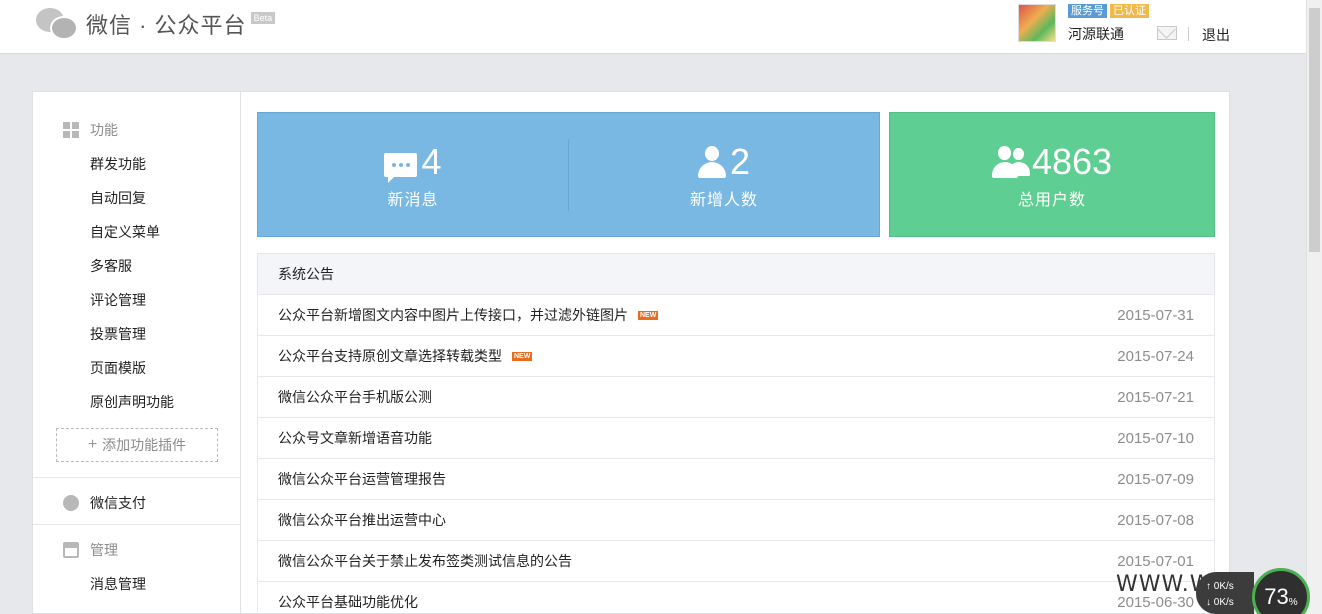 The image size is (1322, 614). Describe the element at coordinates (431, 161) in the screenshot. I see `new-messages-count: 4` at that location.